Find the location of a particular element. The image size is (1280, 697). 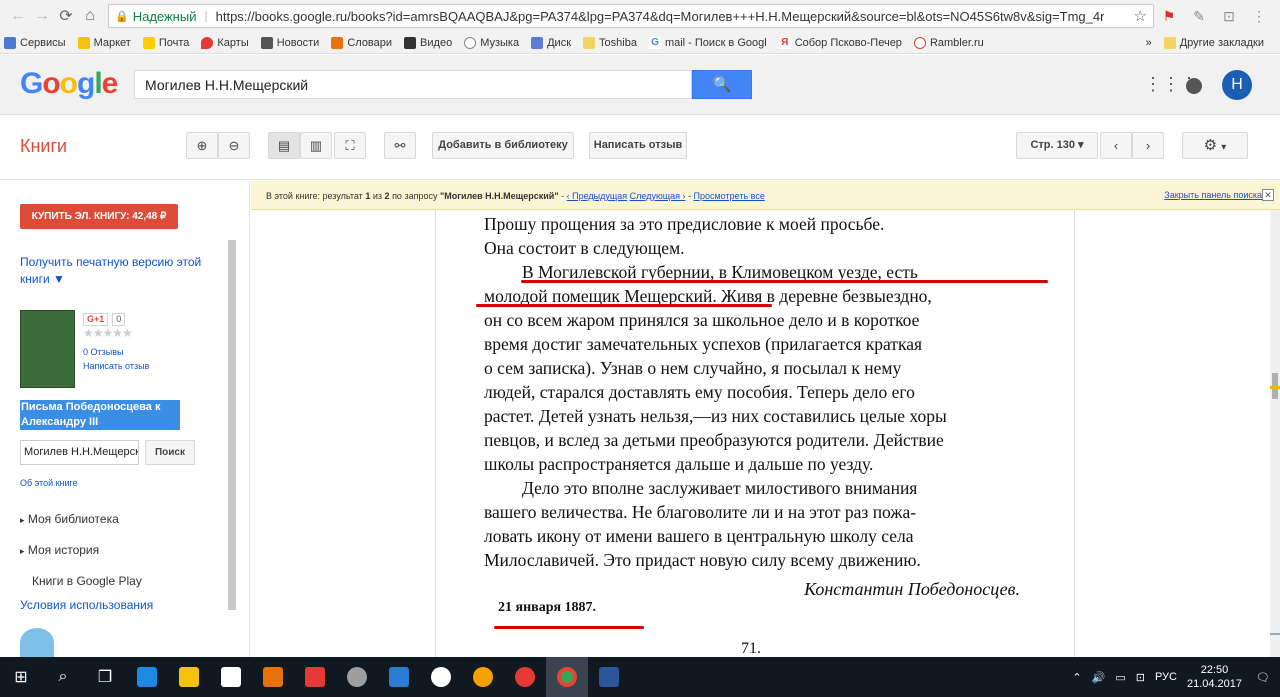

file-explorer-icon is located at coordinates (189, 677).